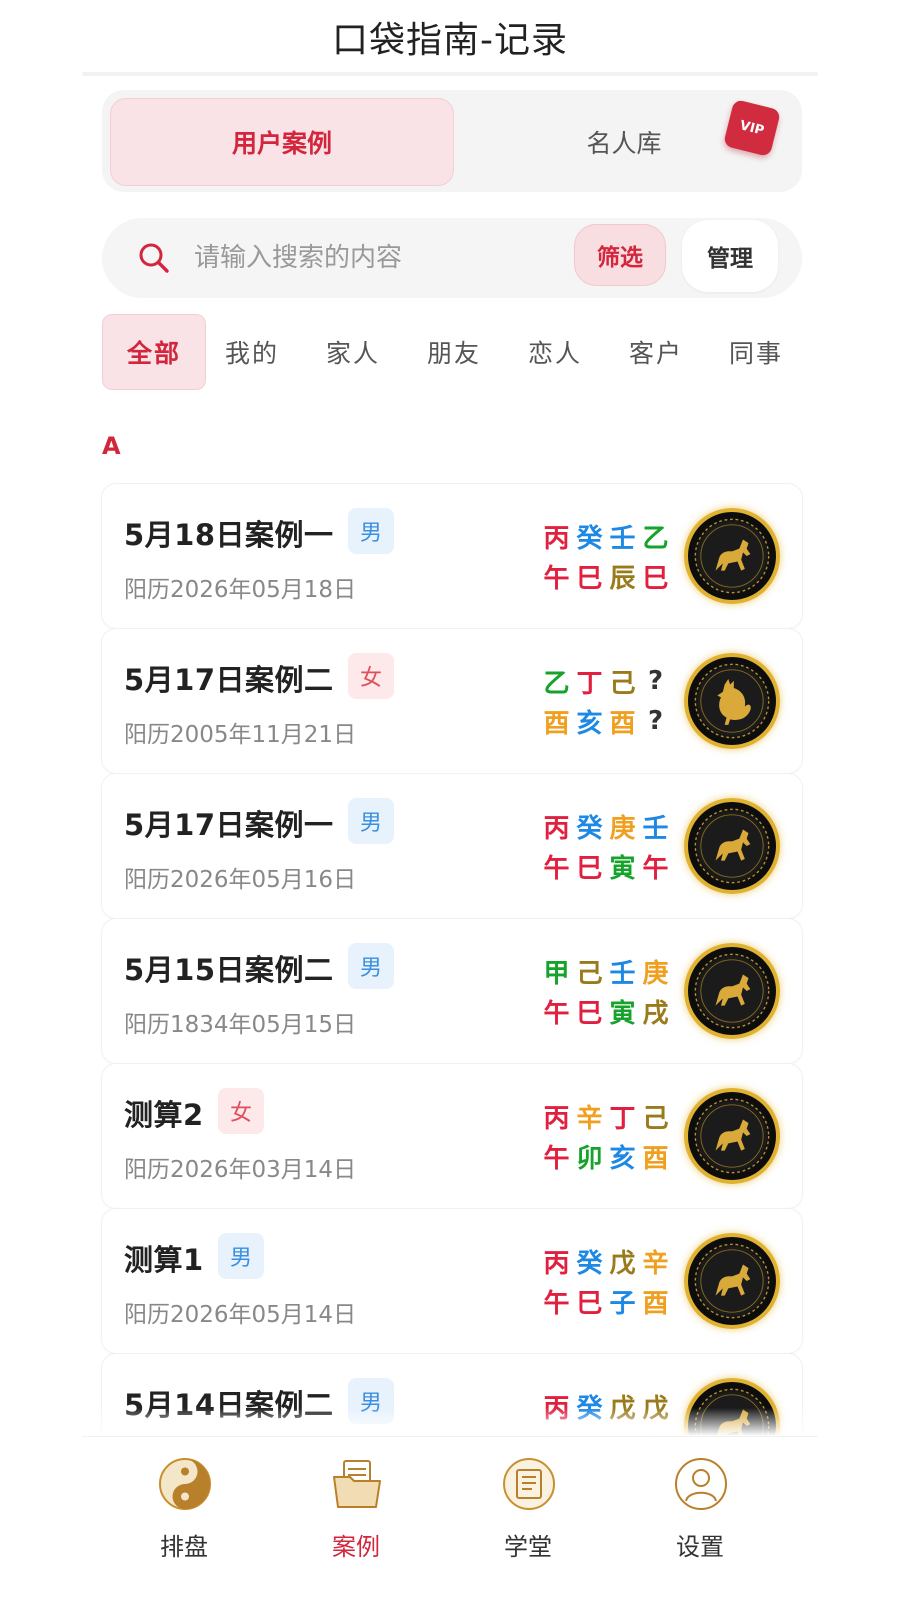 The image size is (900, 1600). What do you see at coordinates (606, 1011) in the screenshot?
I see `earthly-branches-row: 午巳寅戌` at bounding box center [606, 1011].